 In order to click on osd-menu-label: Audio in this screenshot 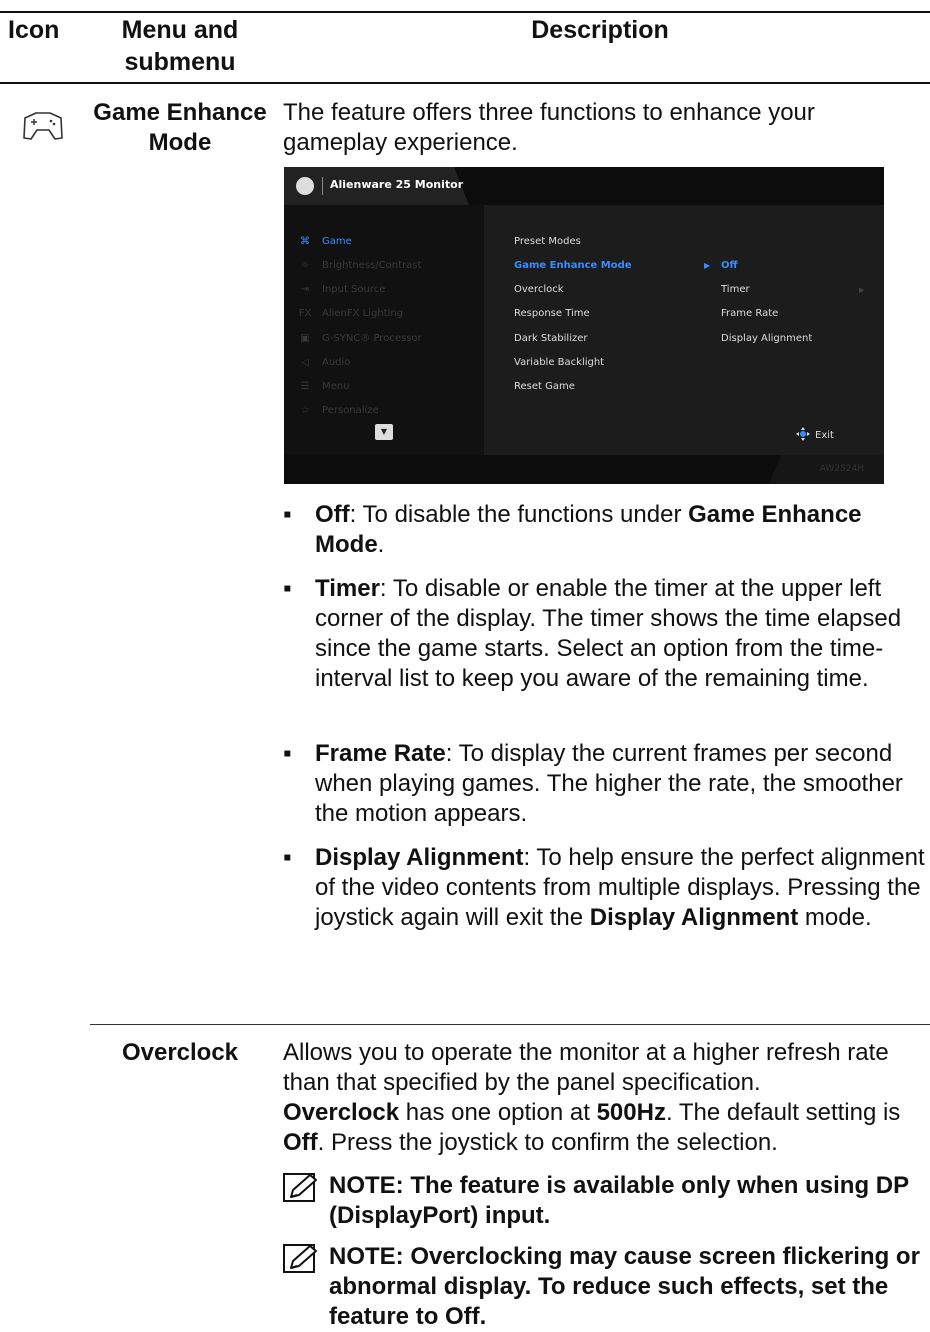, I will do `click(336, 362)`.